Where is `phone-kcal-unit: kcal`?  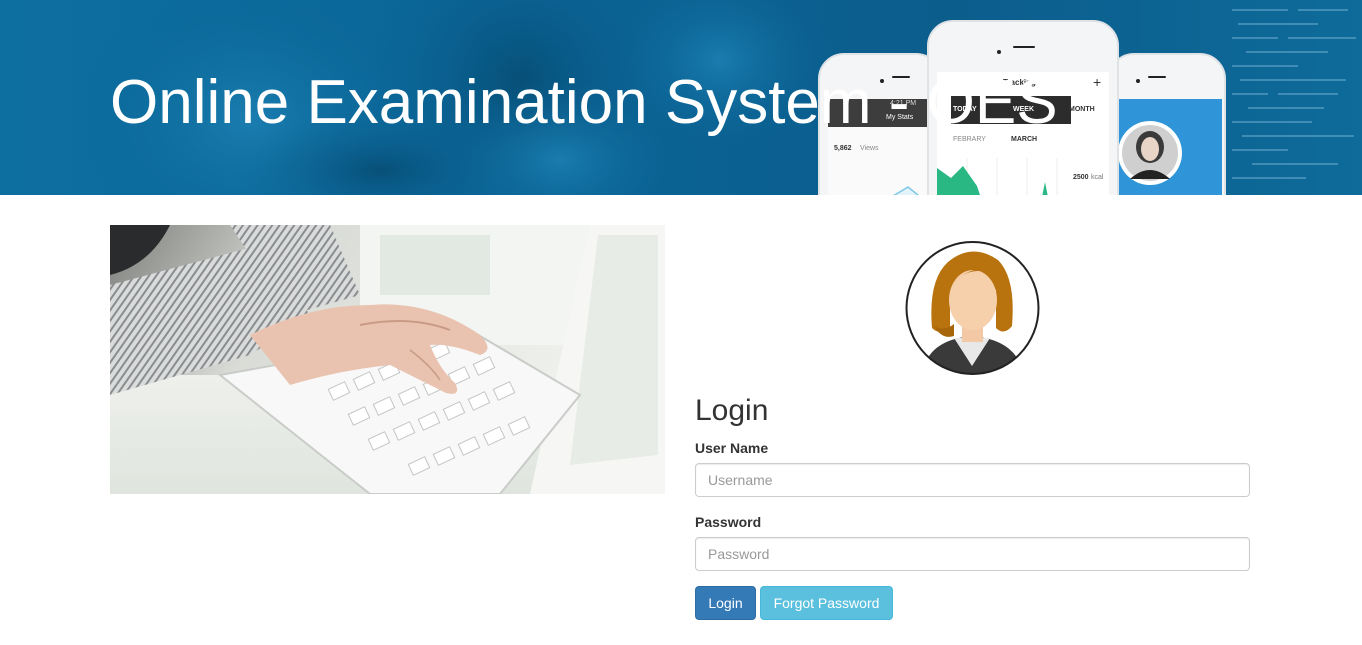
phone-kcal-unit: kcal is located at coordinates (1097, 177).